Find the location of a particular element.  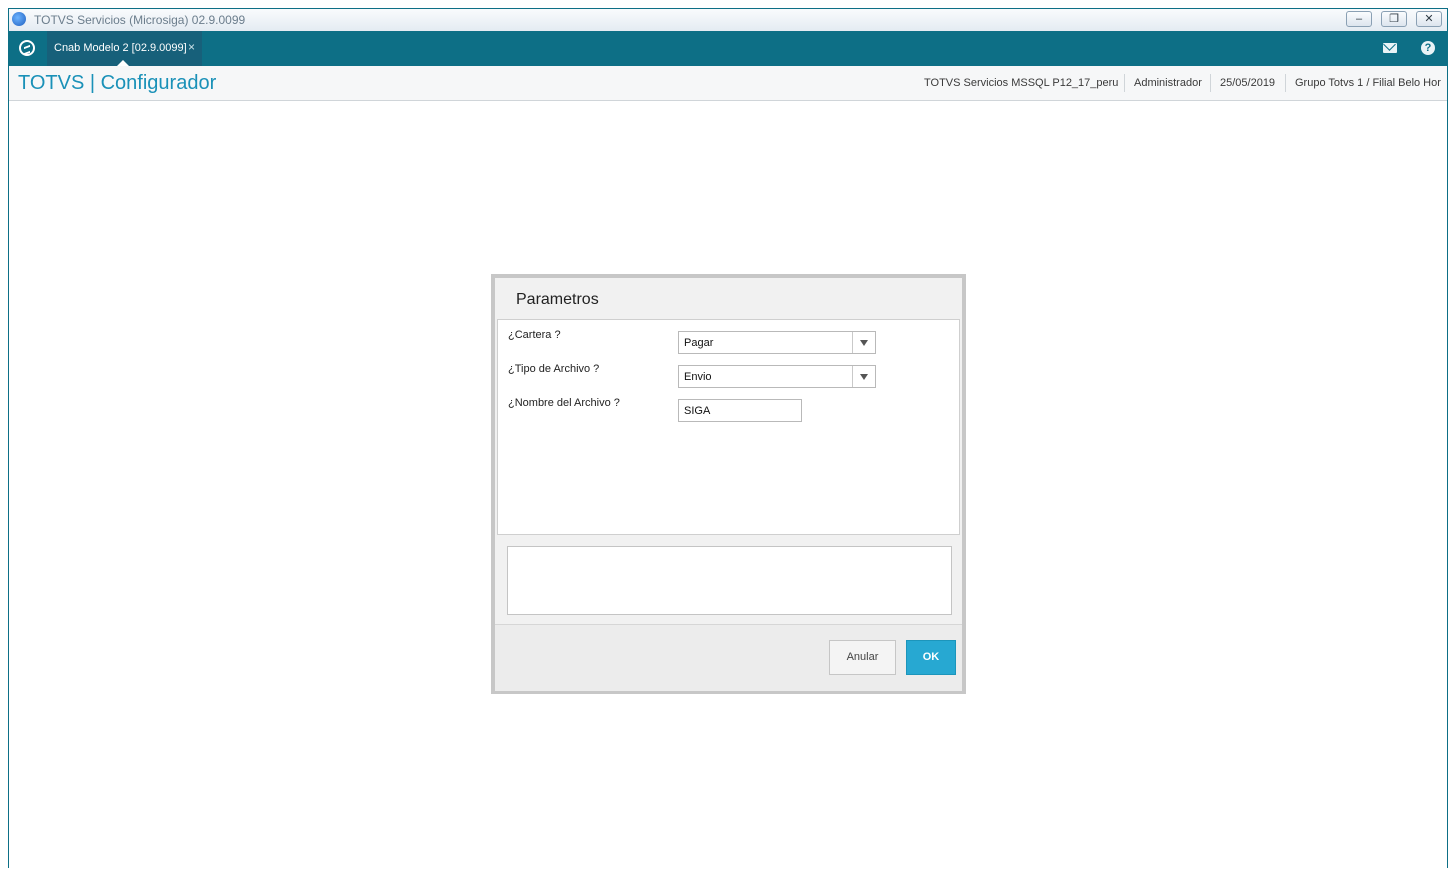

tipo-archivo-label: ¿Tipo de Archivo ? is located at coordinates (554, 369).